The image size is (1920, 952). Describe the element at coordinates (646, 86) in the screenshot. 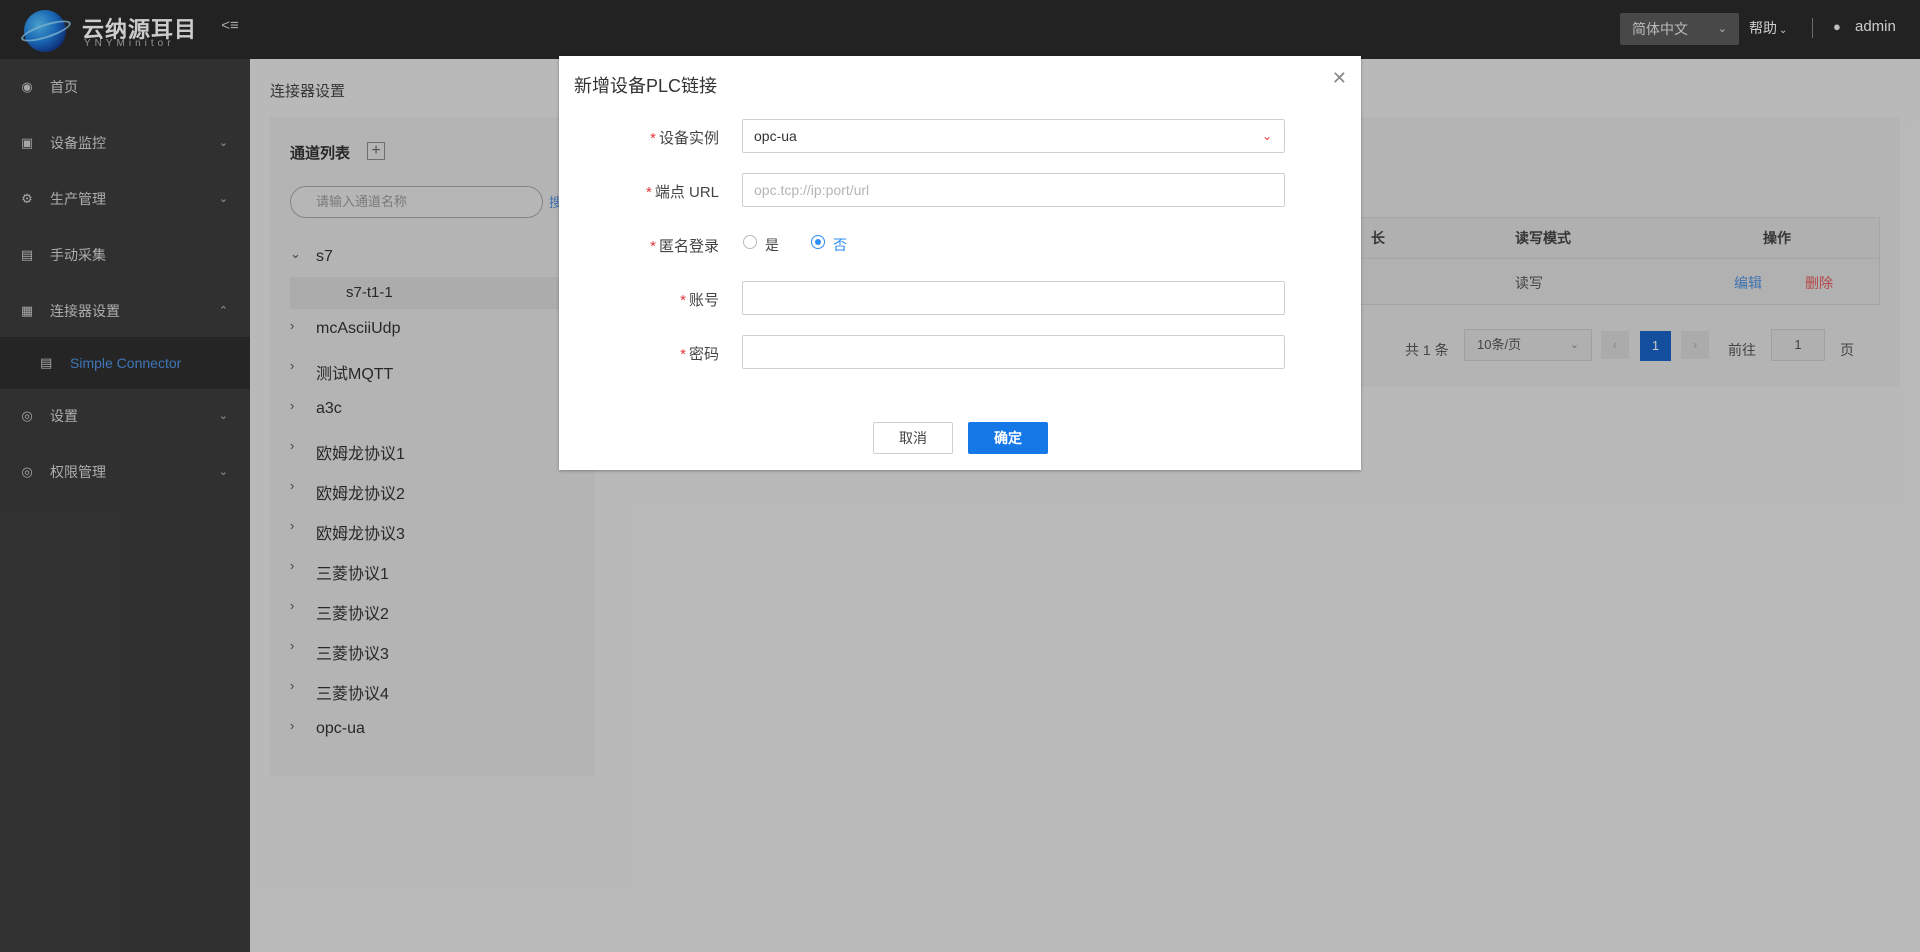

I see `dialog-title: 新增设备PLC链接` at that location.